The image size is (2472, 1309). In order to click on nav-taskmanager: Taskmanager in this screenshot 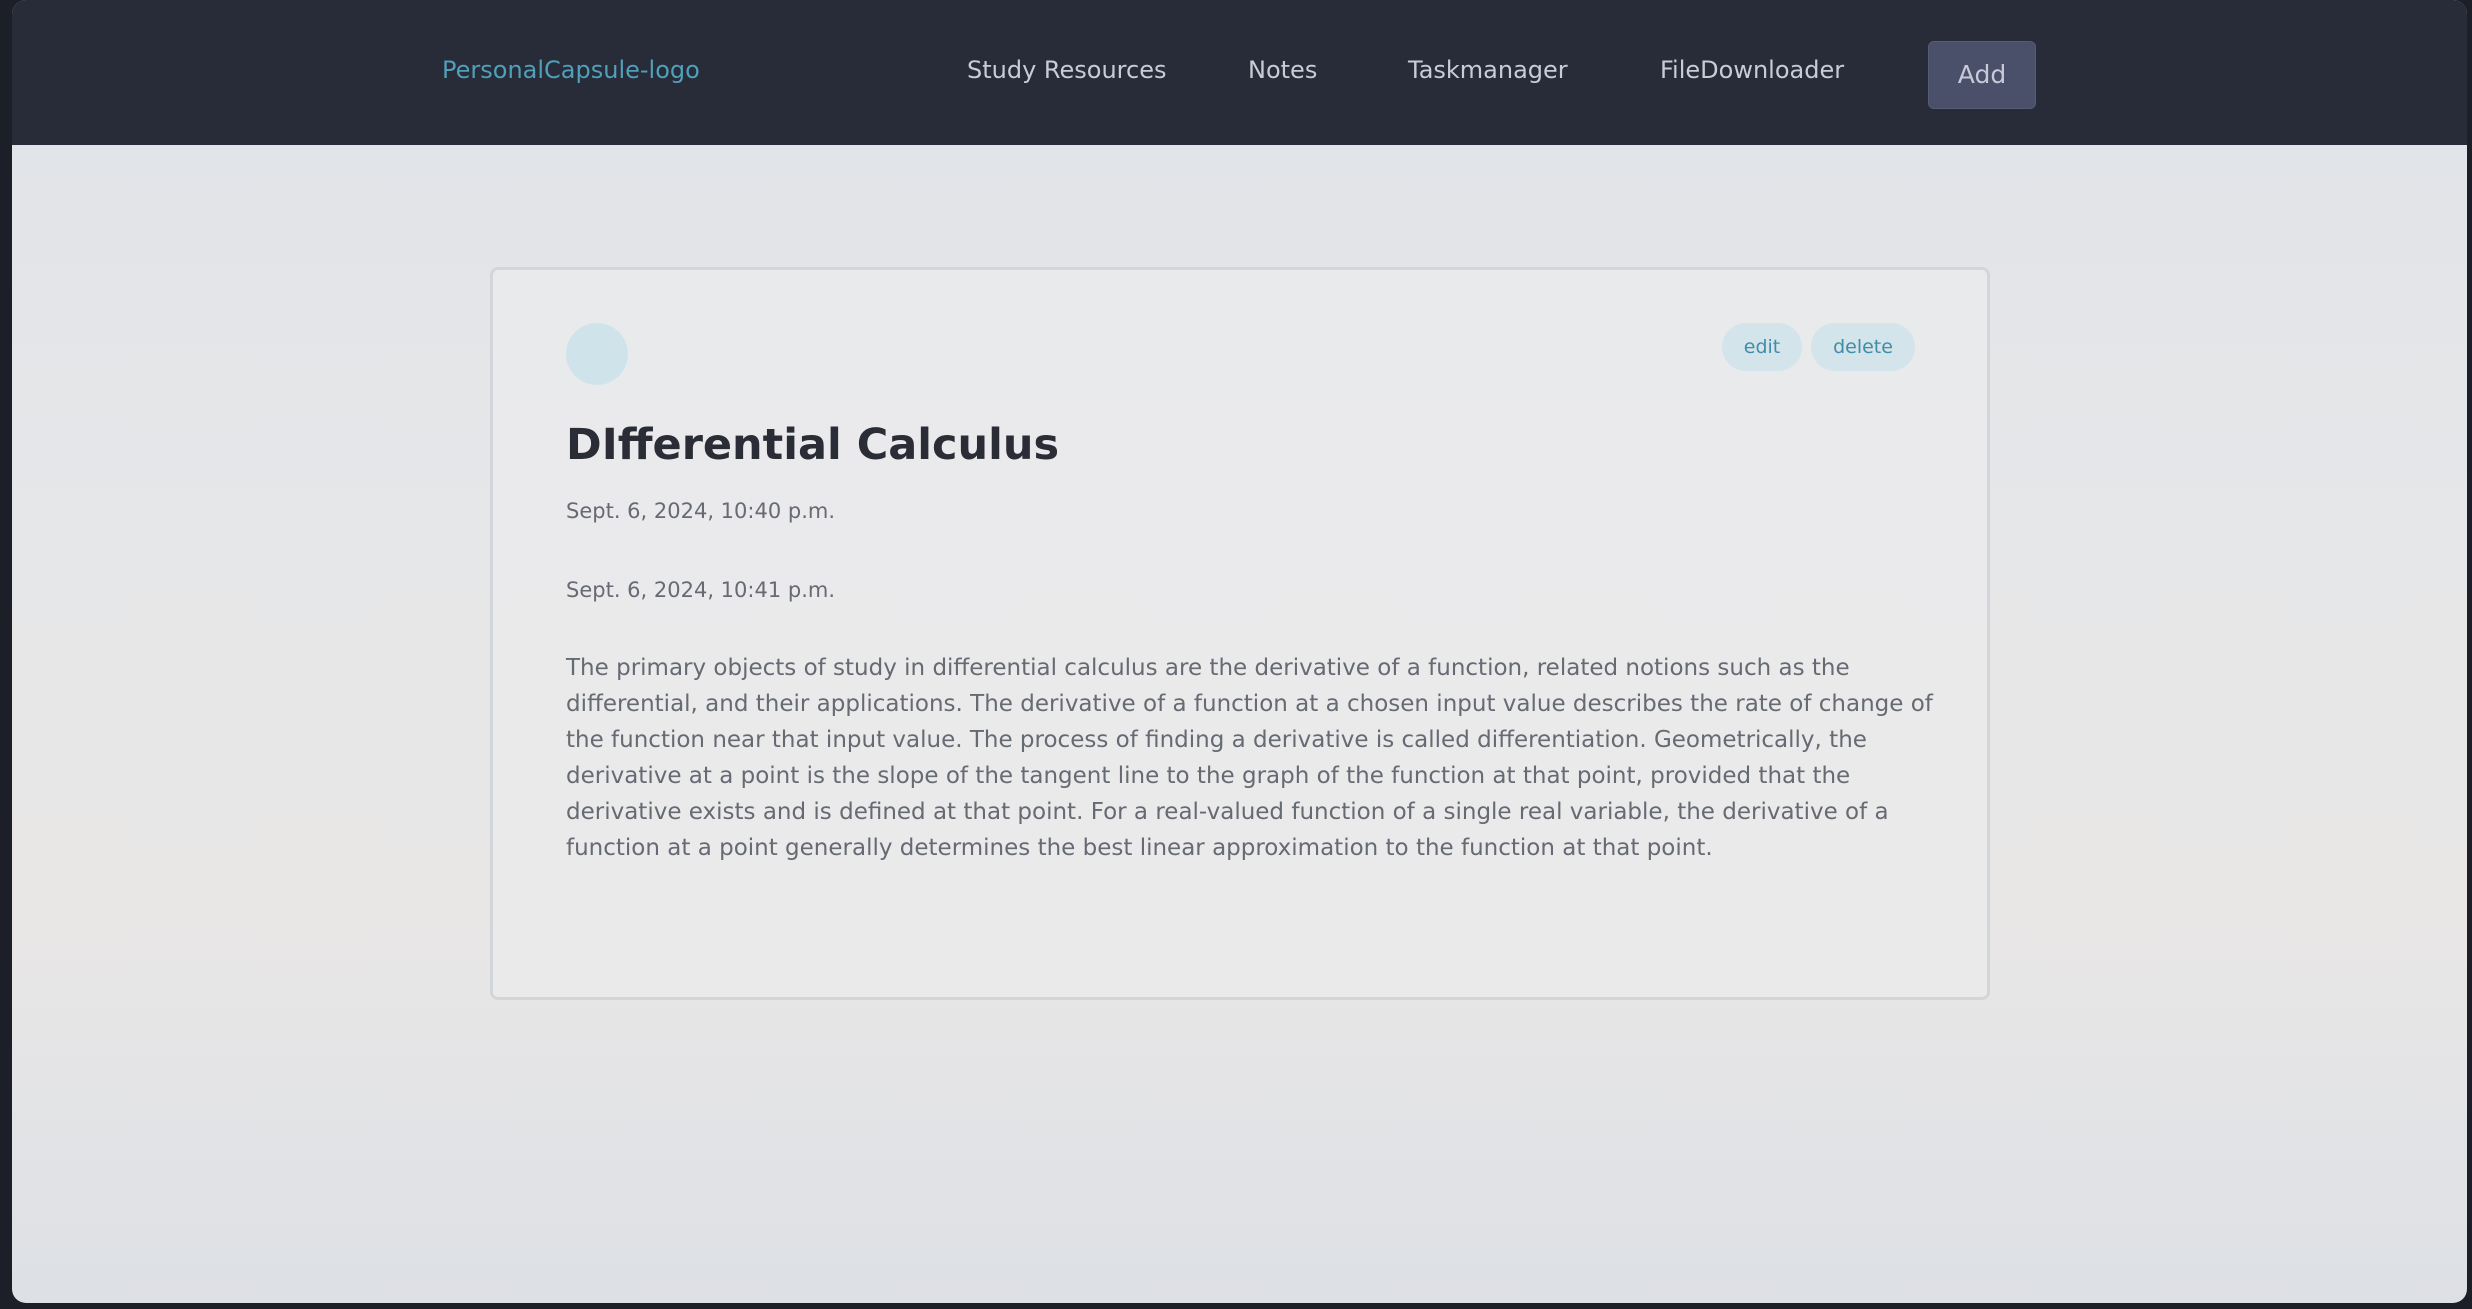, I will do `click(1488, 70)`.